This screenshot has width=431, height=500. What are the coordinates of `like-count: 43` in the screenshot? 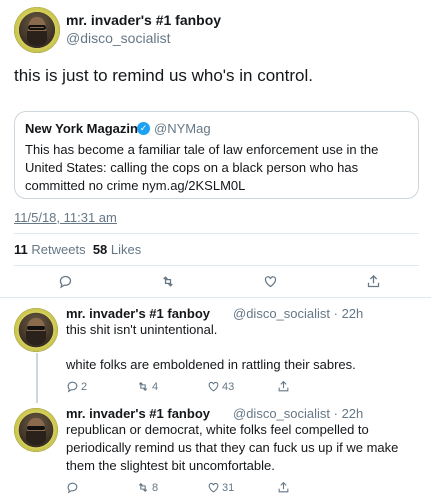 It's located at (228, 387).